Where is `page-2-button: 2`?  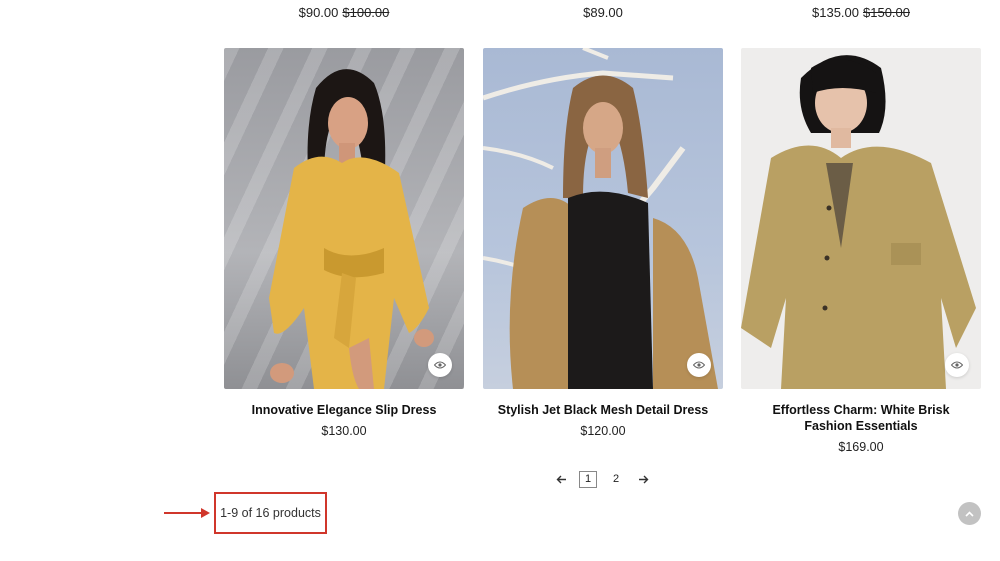 page-2-button: 2 is located at coordinates (616, 479).